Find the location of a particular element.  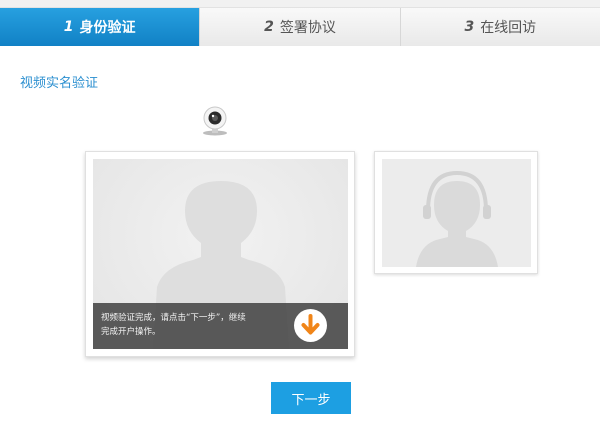

step-callback: 3 在线回访 is located at coordinates (499, 27).